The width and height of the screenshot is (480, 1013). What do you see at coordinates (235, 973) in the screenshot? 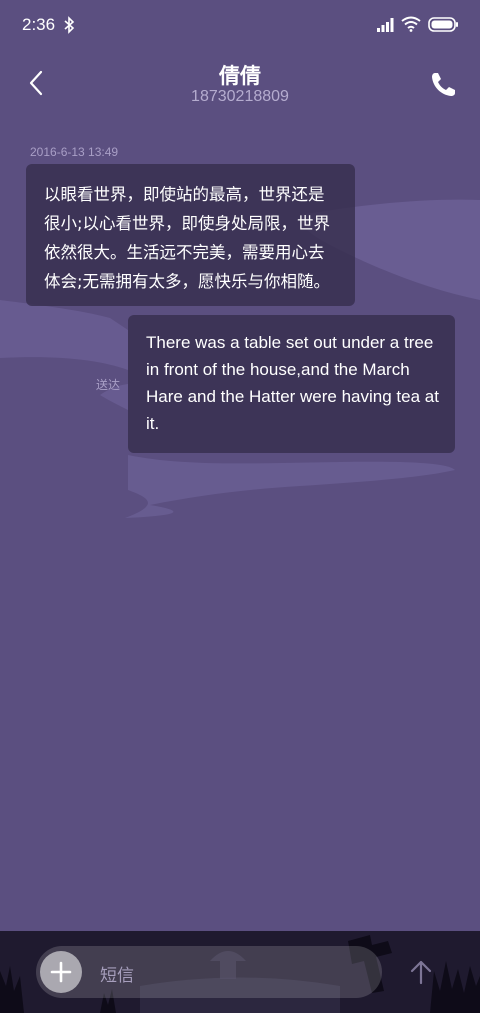
I see `message-input: 短信` at bounding box center [235, 973].